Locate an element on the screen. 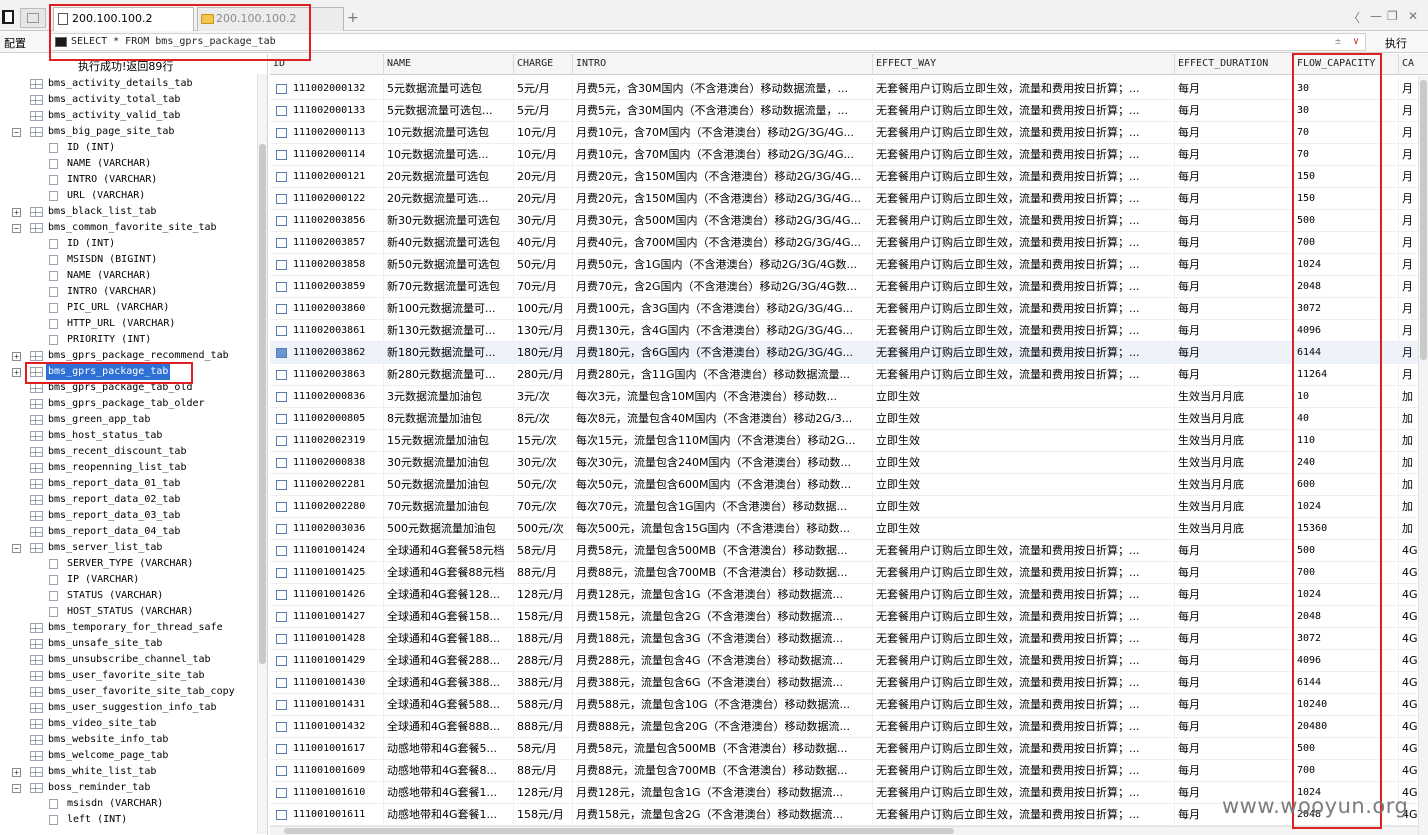  table-cell: 500 is located at coordinates (1346, 551).